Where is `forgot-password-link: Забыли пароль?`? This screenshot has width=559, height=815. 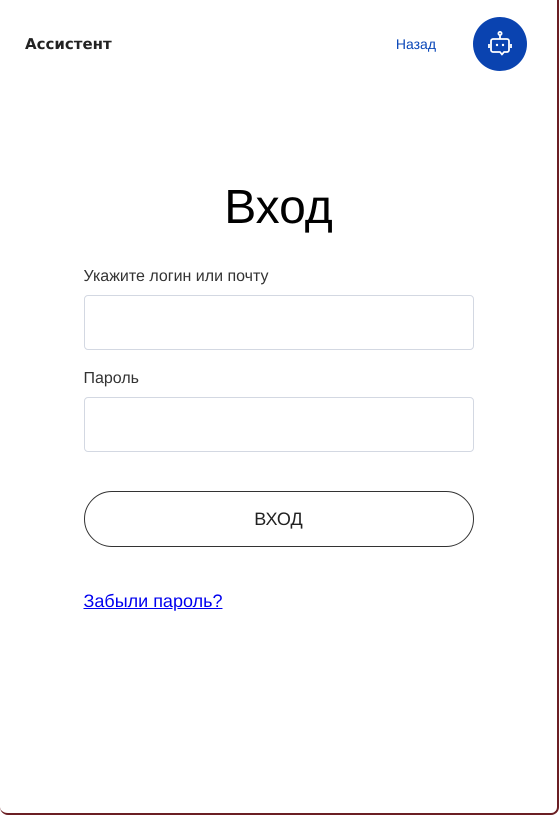 forgot-password-link: Забыли пароль? is located at coordinates (153, 601).